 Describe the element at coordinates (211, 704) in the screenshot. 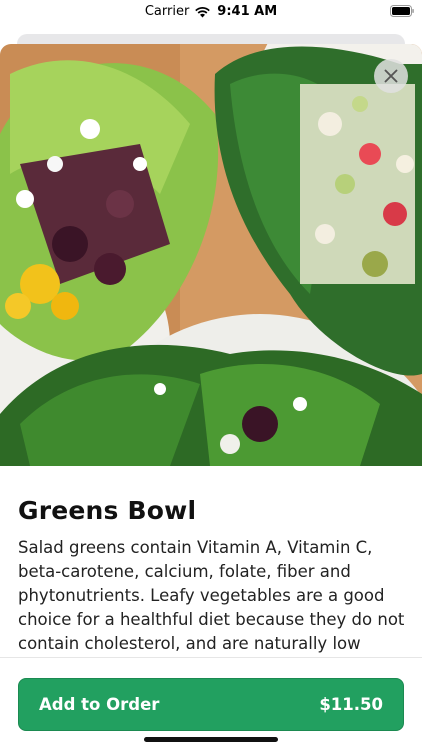

I see `add-to-order-button: Add to Order $11.50` at that location.